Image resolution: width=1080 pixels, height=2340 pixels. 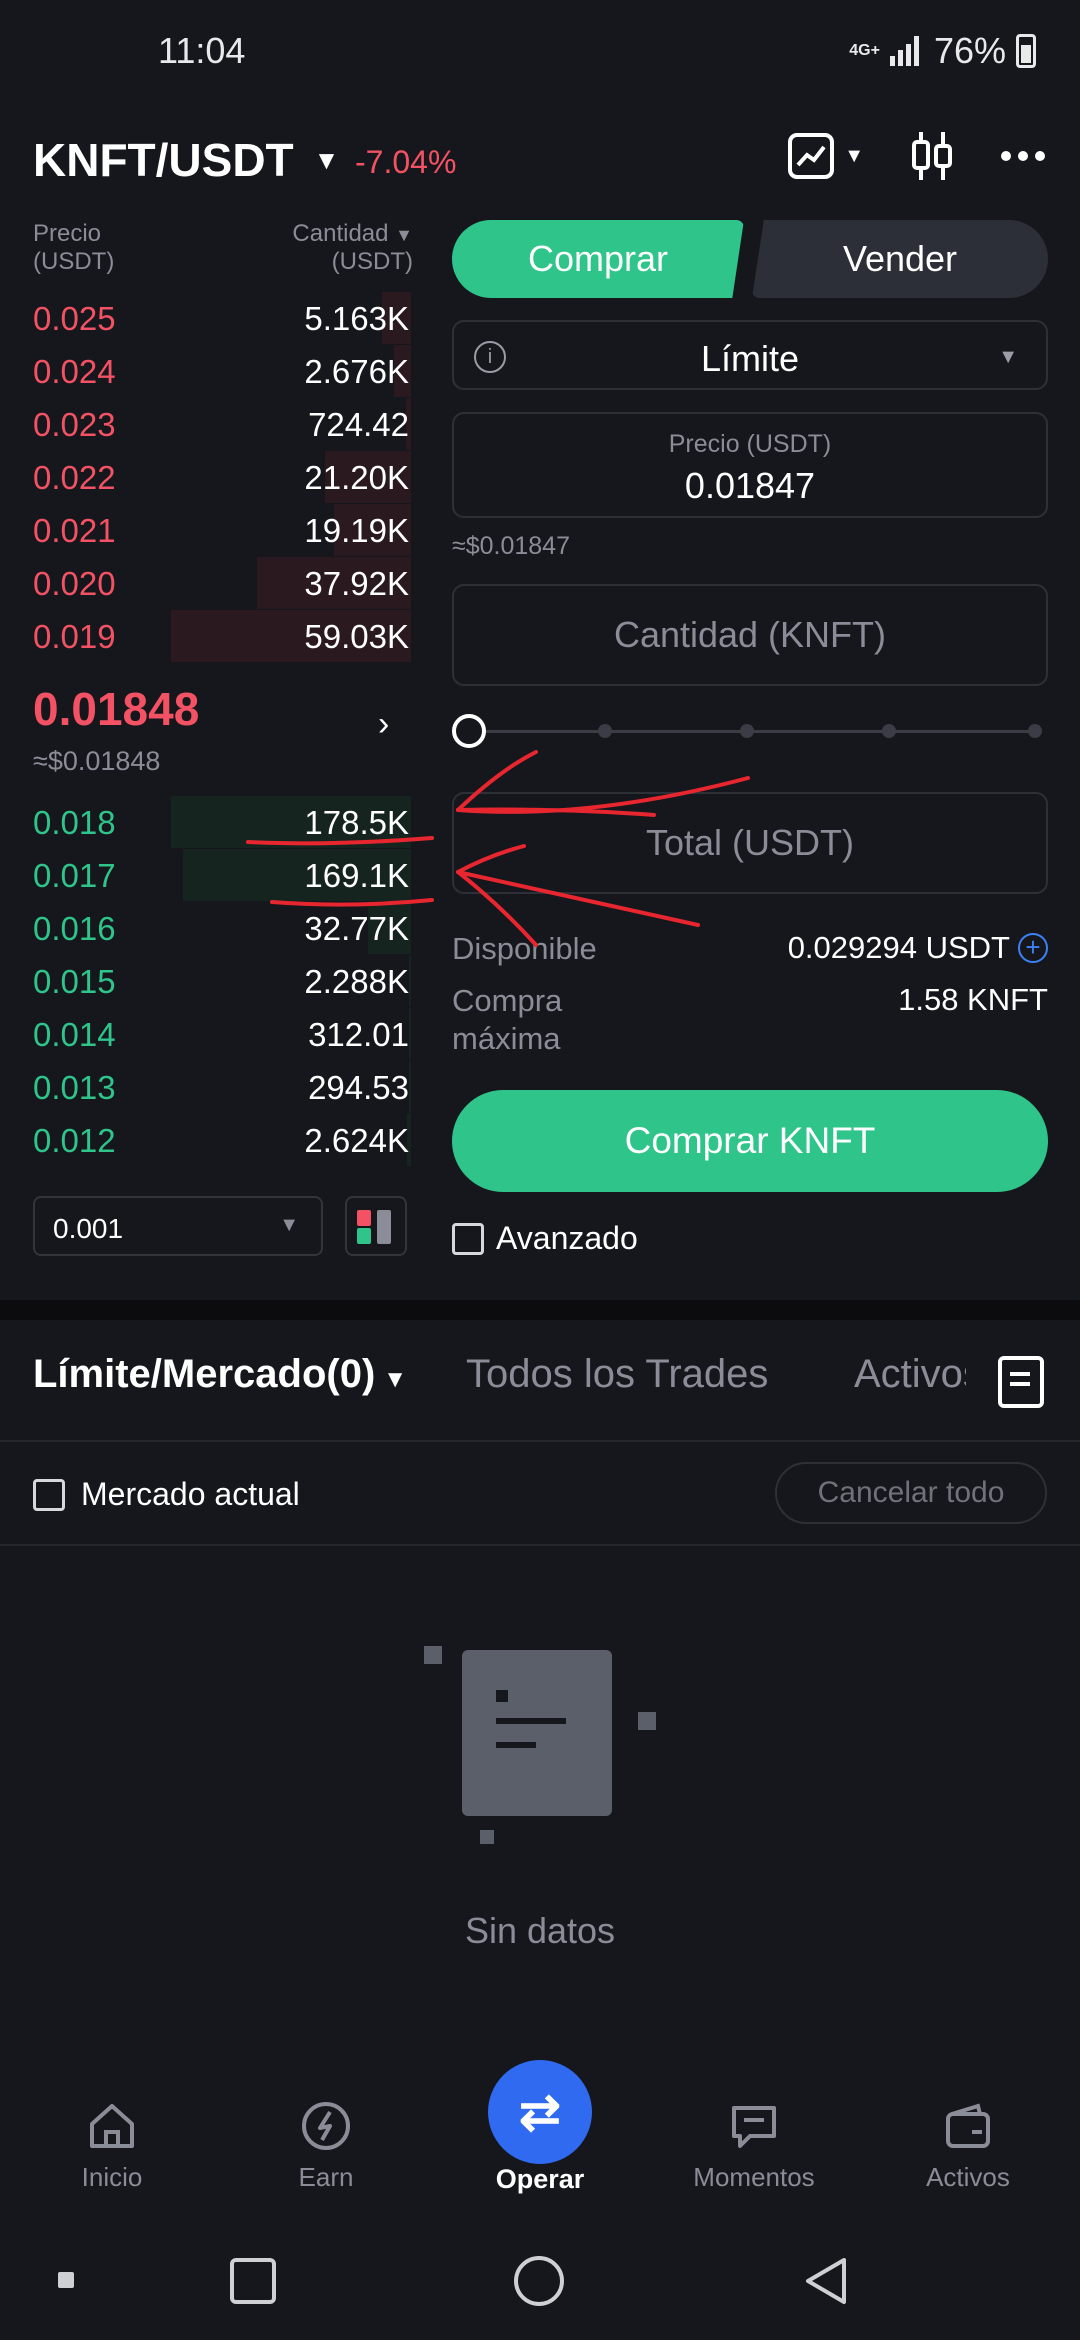 I want to click on pair-selector: KNFT/USDT ▼, so click(x=186, y=160).